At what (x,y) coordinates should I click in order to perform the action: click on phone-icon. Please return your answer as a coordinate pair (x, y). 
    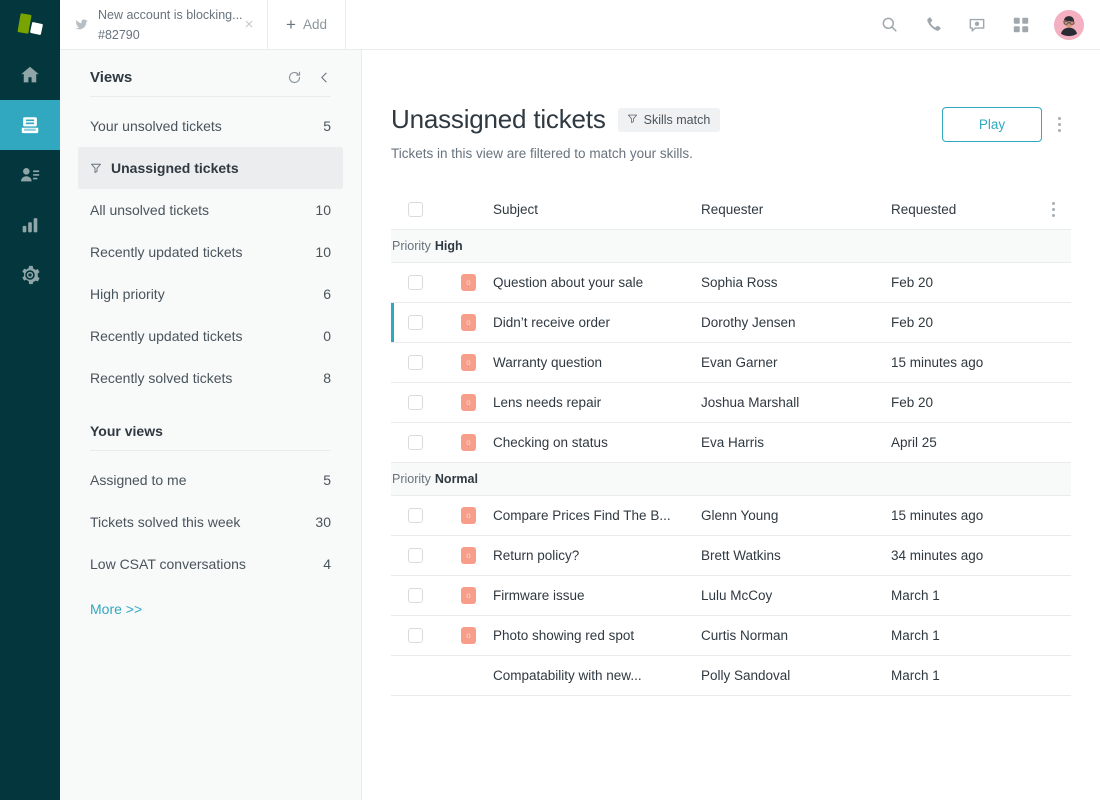
    Looking at the image, I should click on (933, 25).